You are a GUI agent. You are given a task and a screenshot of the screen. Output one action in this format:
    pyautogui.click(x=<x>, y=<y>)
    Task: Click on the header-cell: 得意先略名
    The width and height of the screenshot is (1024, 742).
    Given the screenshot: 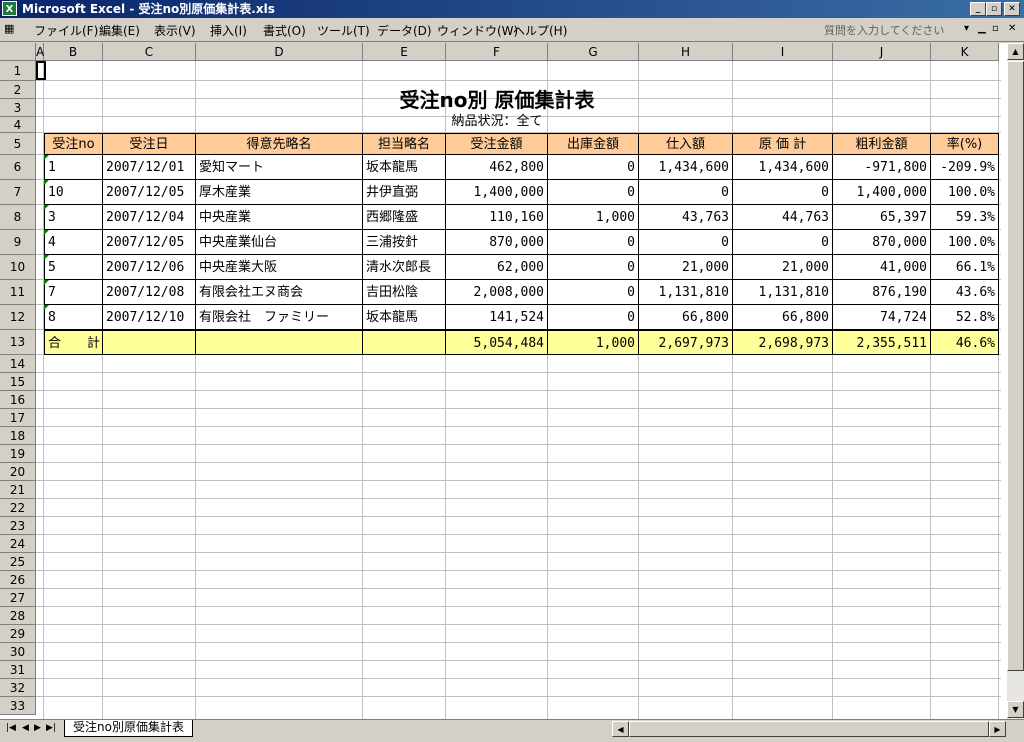 What is the action you would take?
    pyautogui.click(x=279, y=144)
    